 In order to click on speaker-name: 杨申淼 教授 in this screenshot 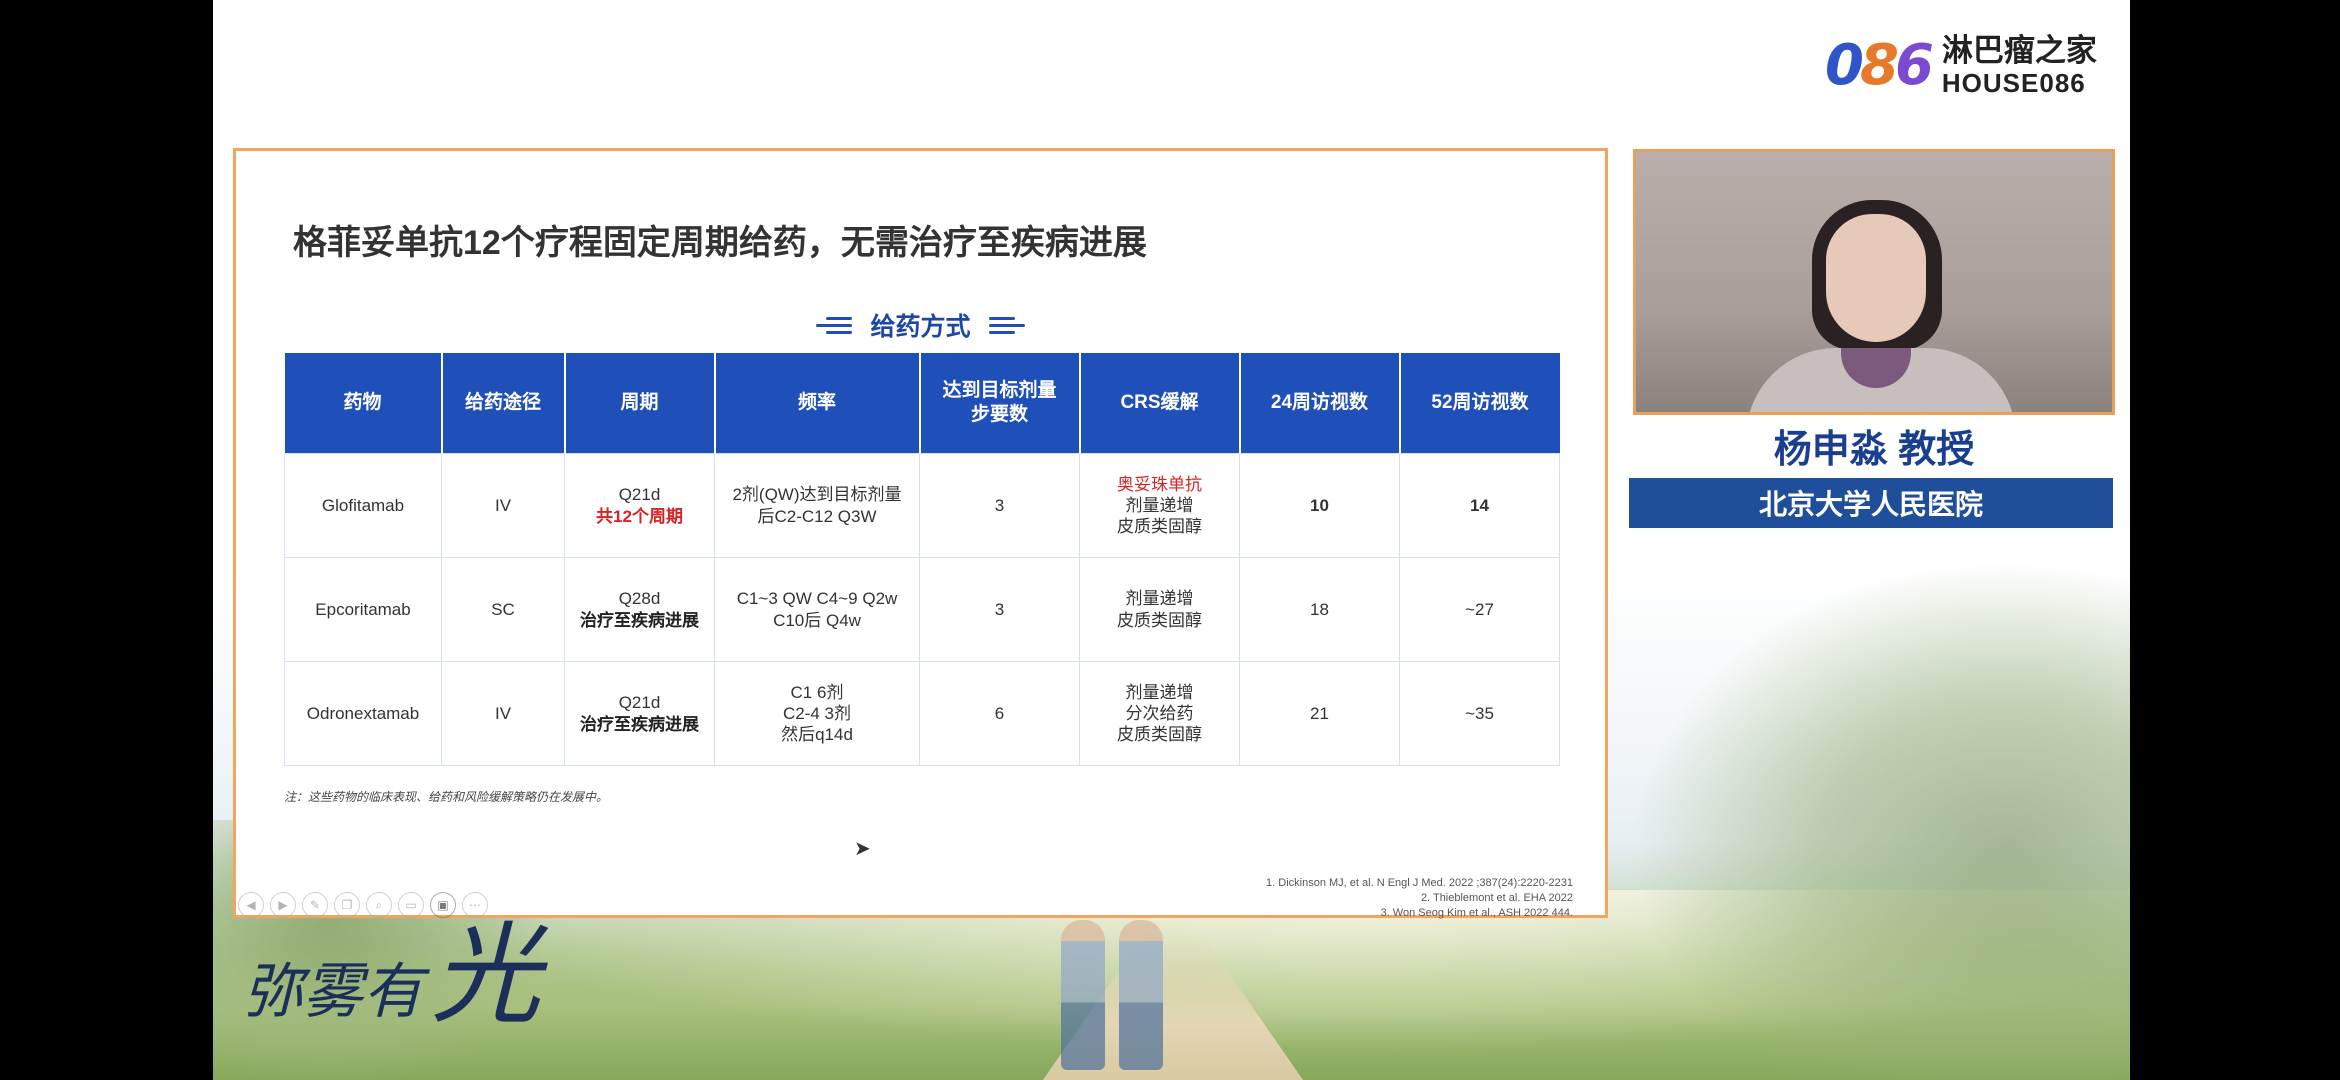, I will do `click(1874, 450)`.